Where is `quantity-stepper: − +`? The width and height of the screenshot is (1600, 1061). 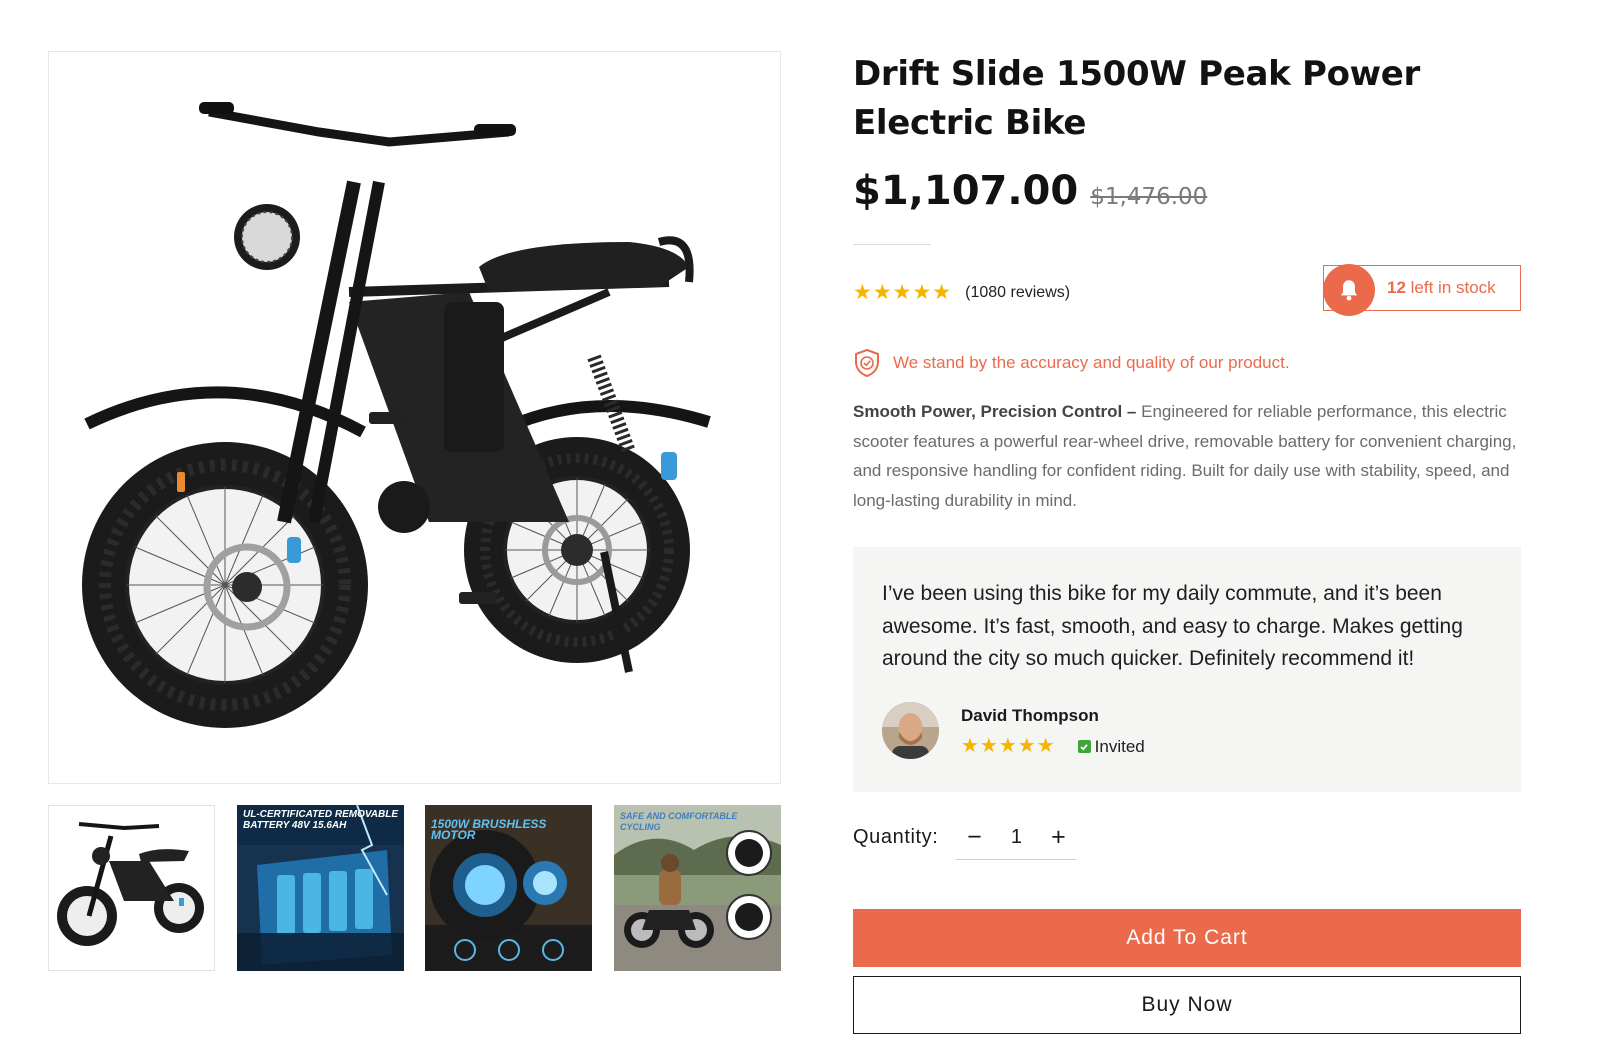 quantity-stepper: − + is located at coordinates (1016, 837).